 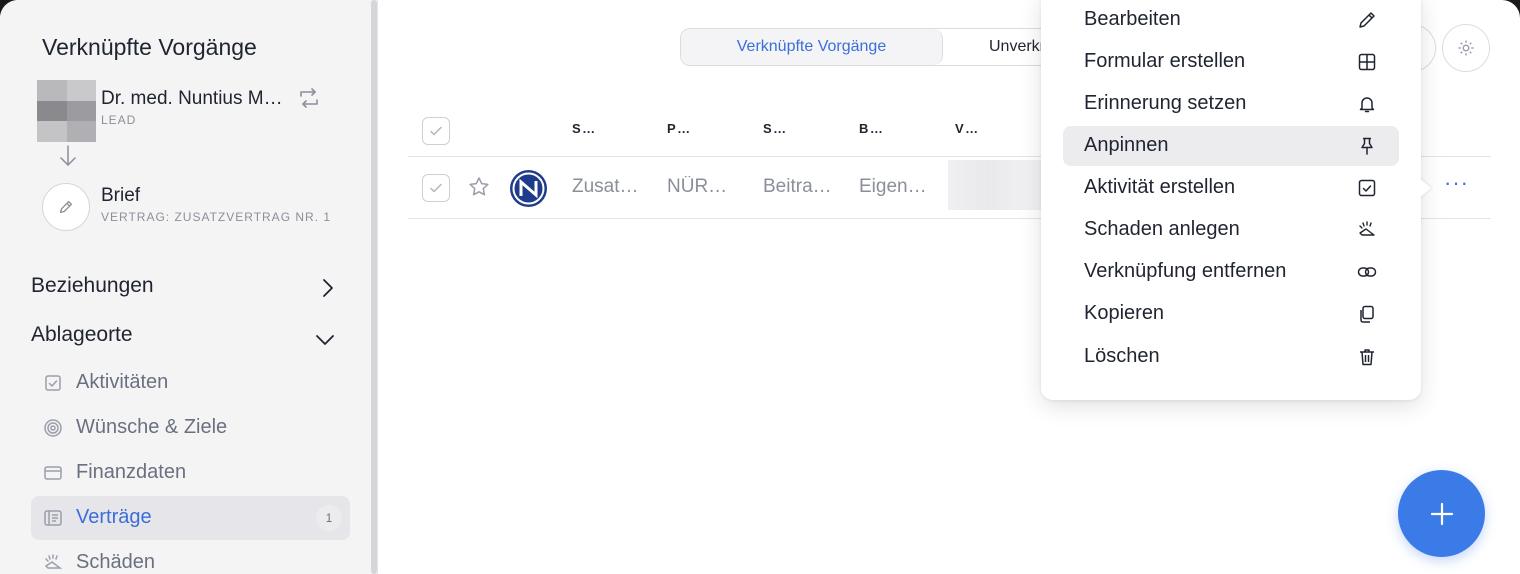 I want to click on plus-icon, so click(x=1441, y=513).